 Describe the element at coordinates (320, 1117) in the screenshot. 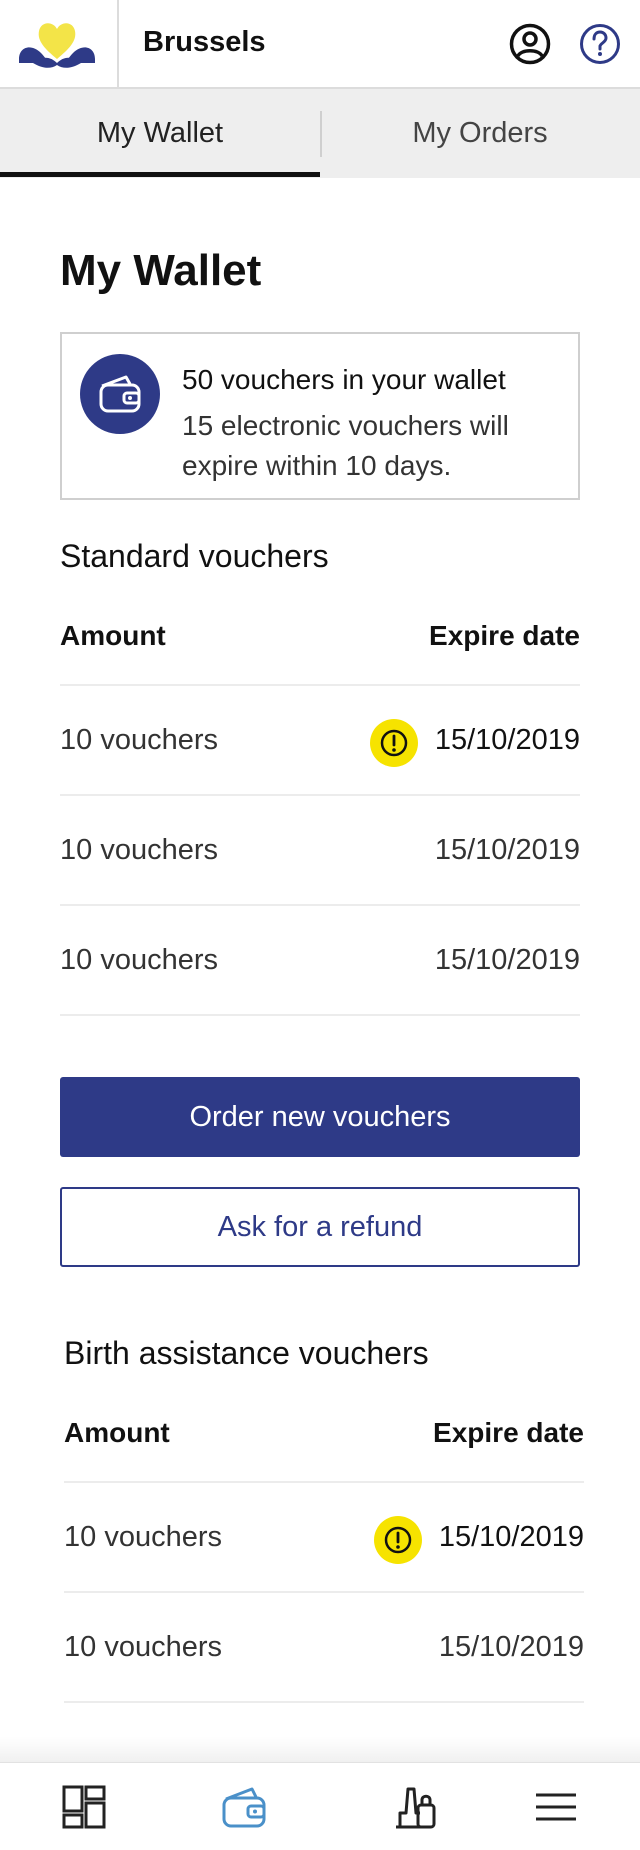

I see `order-new-vouchers-button: Order new vouchers` at that location.